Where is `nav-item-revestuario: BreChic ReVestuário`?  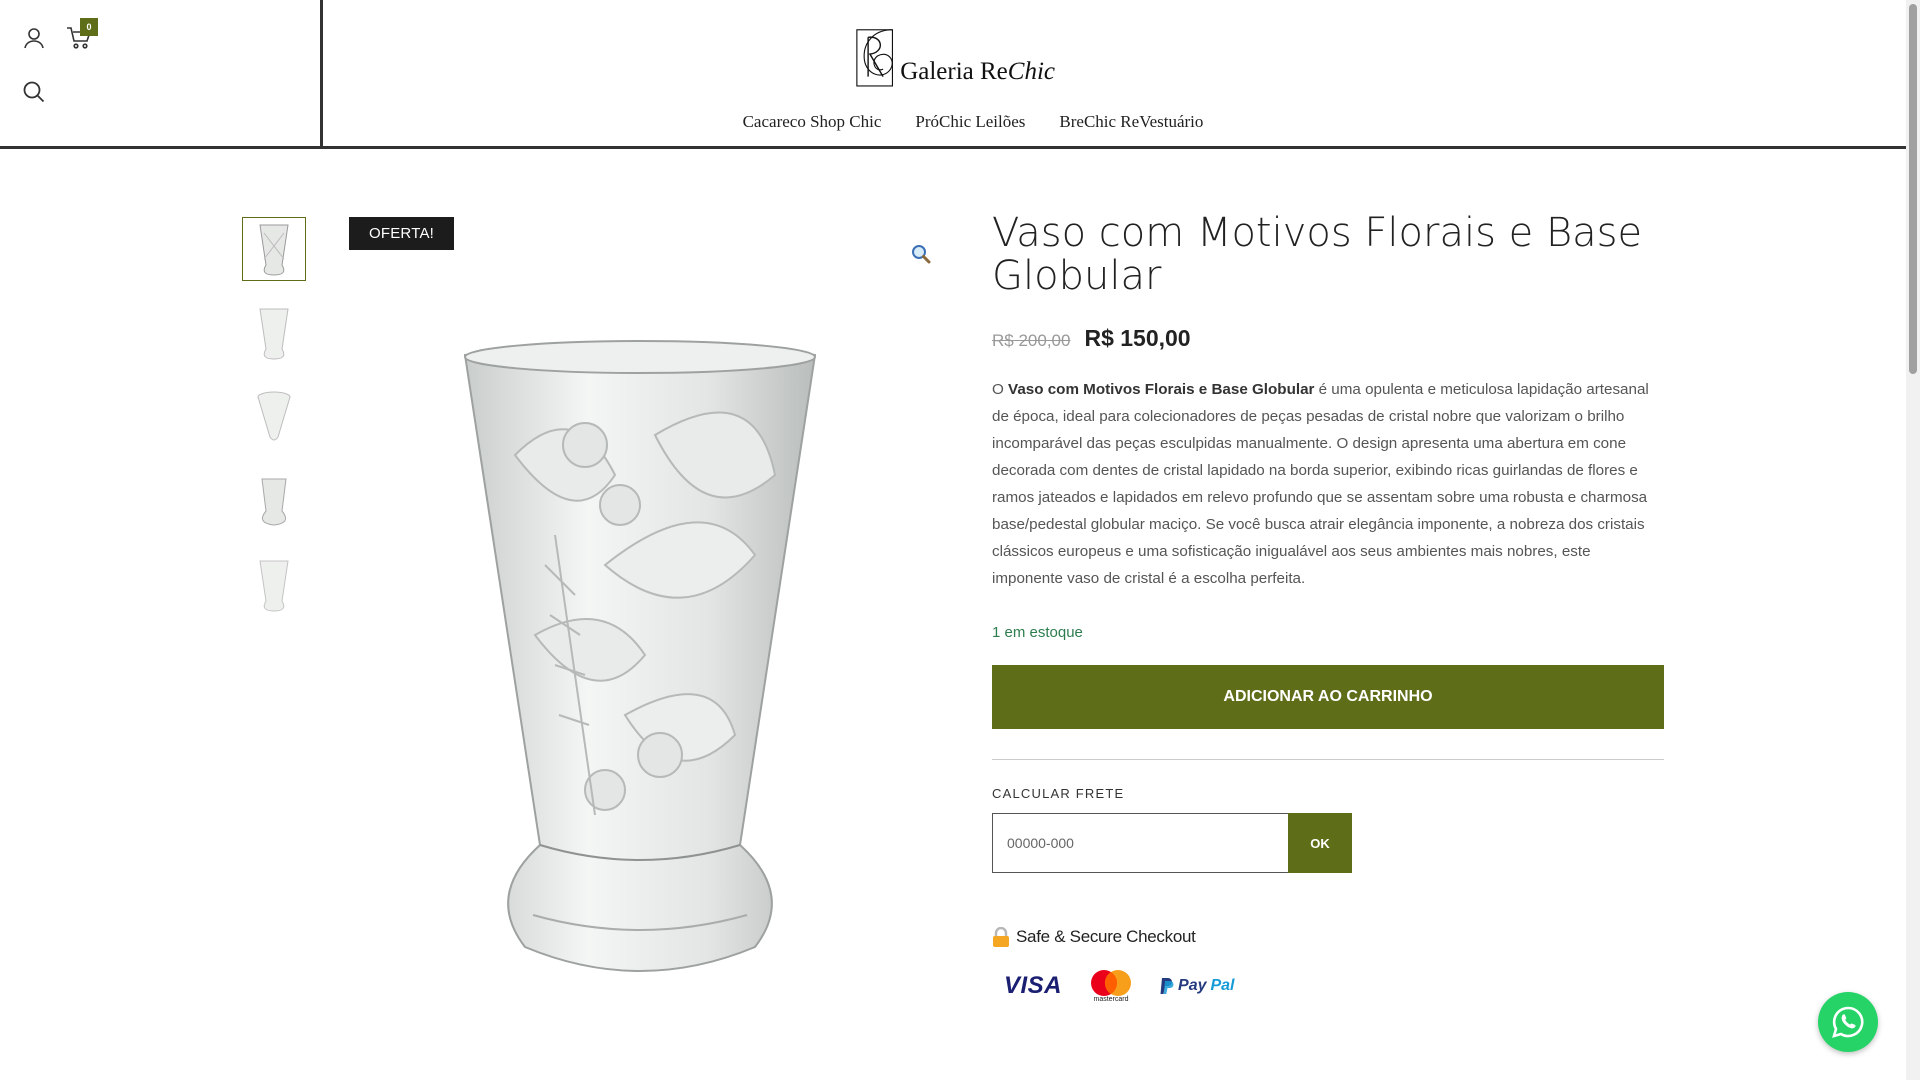 nav-item-revestuario: BreChic ReVestuário is located at coordinates (1131, 122).